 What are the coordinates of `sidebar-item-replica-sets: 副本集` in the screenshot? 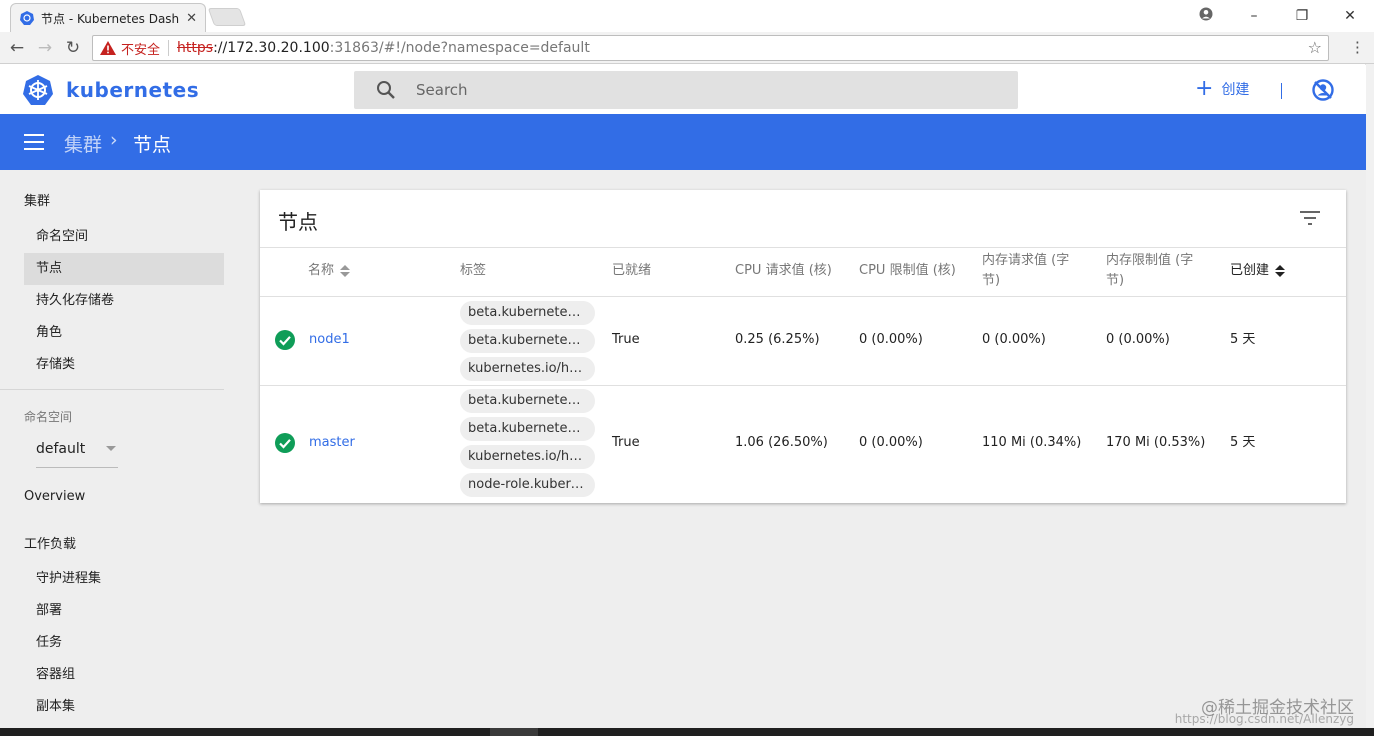 It's located at (124, 707).